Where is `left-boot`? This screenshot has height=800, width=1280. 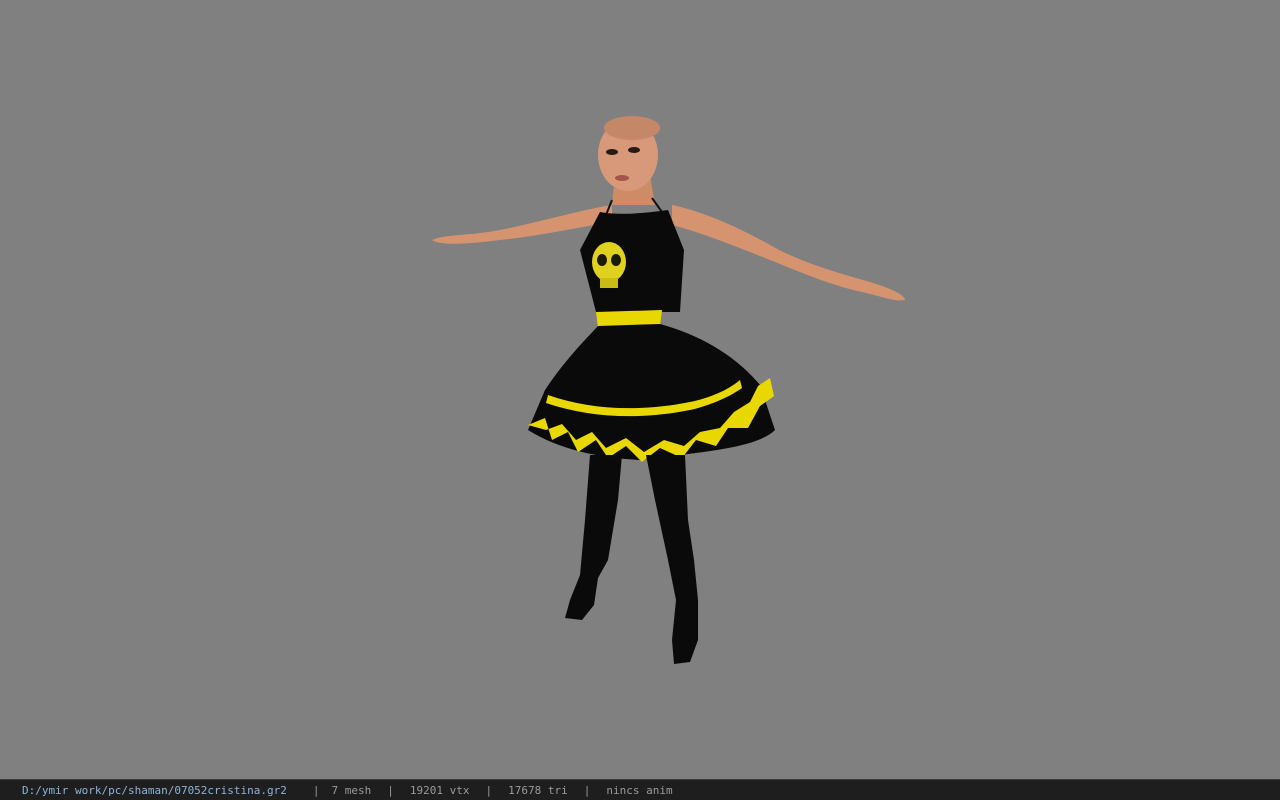 left-boot is located at coordinates (593, 537).